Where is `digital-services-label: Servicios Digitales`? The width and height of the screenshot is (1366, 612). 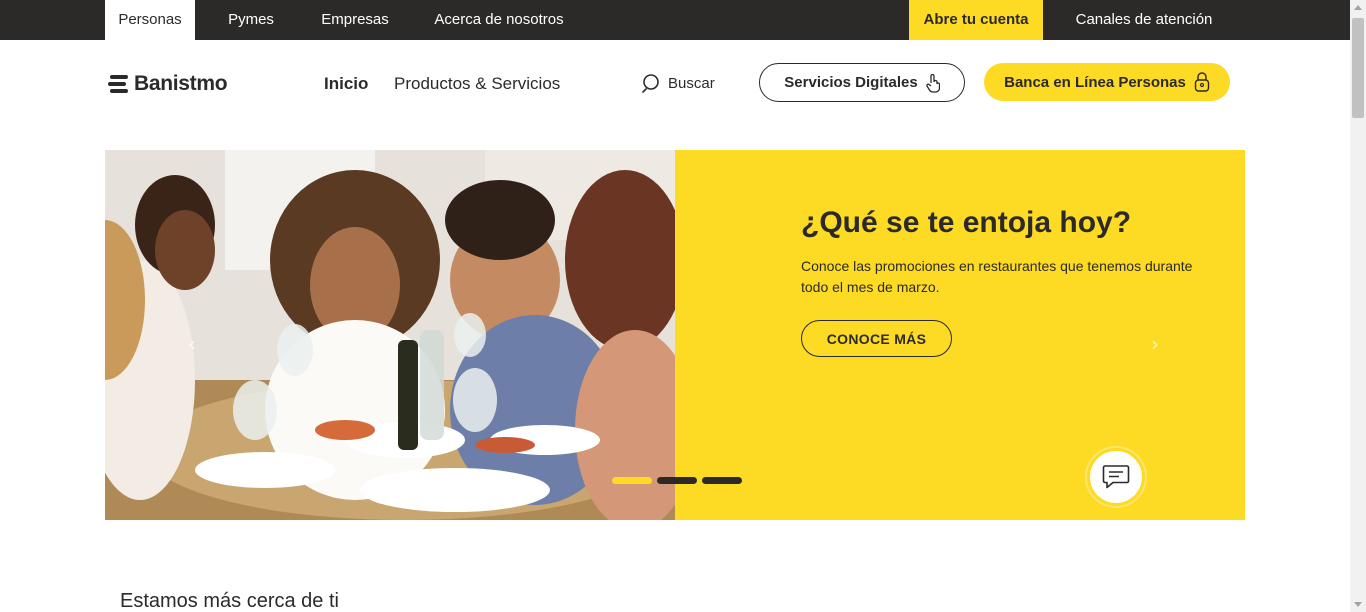
digital-services-label: Servicios Digitales is located at coordinates (851, 82).